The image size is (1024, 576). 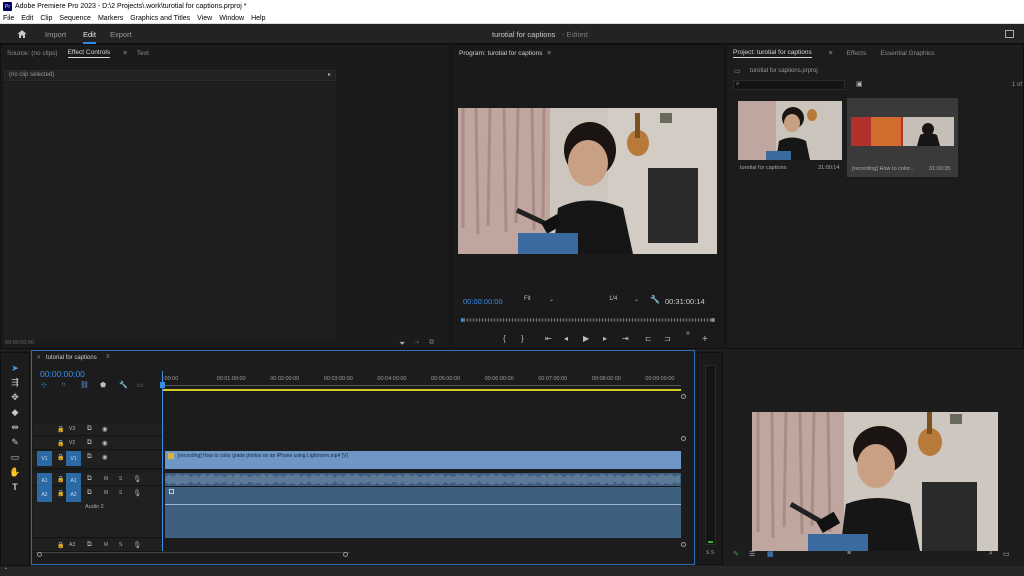 I want to click on menu-edit: Edit, so click(x=27, y=18).